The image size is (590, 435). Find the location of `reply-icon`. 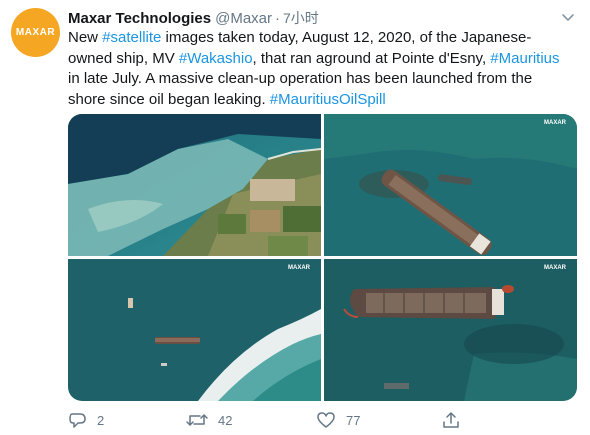

reply-icon is located at coordinates (77, 420).